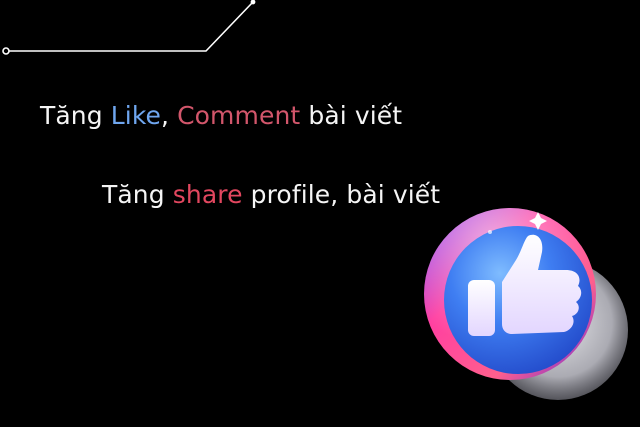 Image resolution: width=640 pixels, height=427 pixels. I want to click on headline-2-suffix: profile, bài viết, so click(341, 194).